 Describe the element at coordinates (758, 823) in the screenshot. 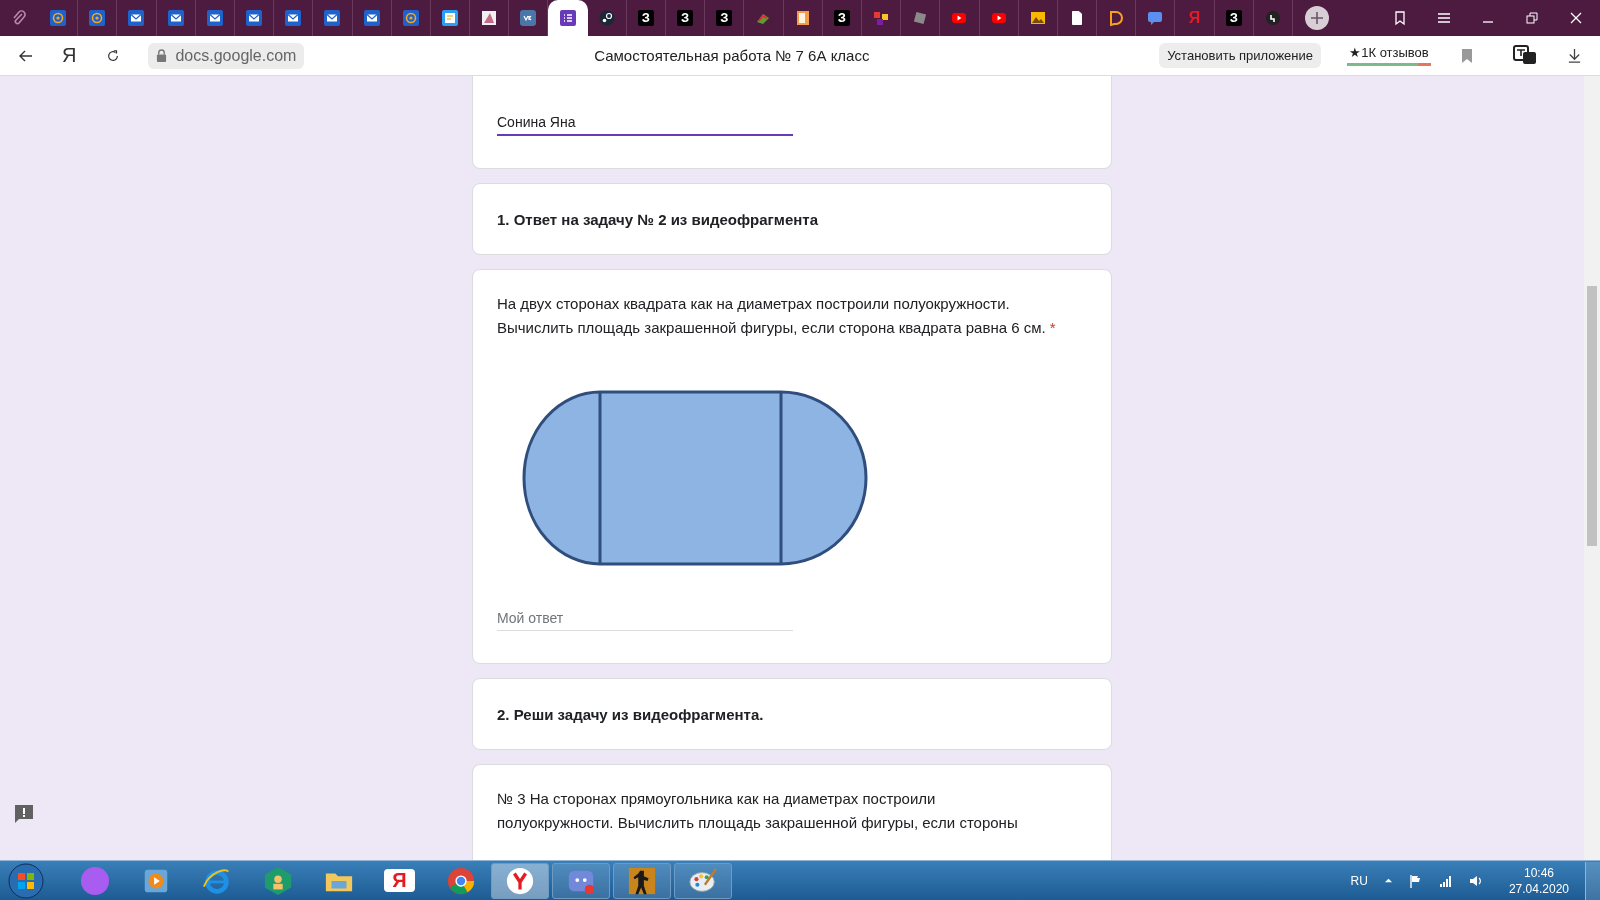

I see `question-text: полуокружности. Вычислить площадь закрашенной фигуры, если стороны` at that location.